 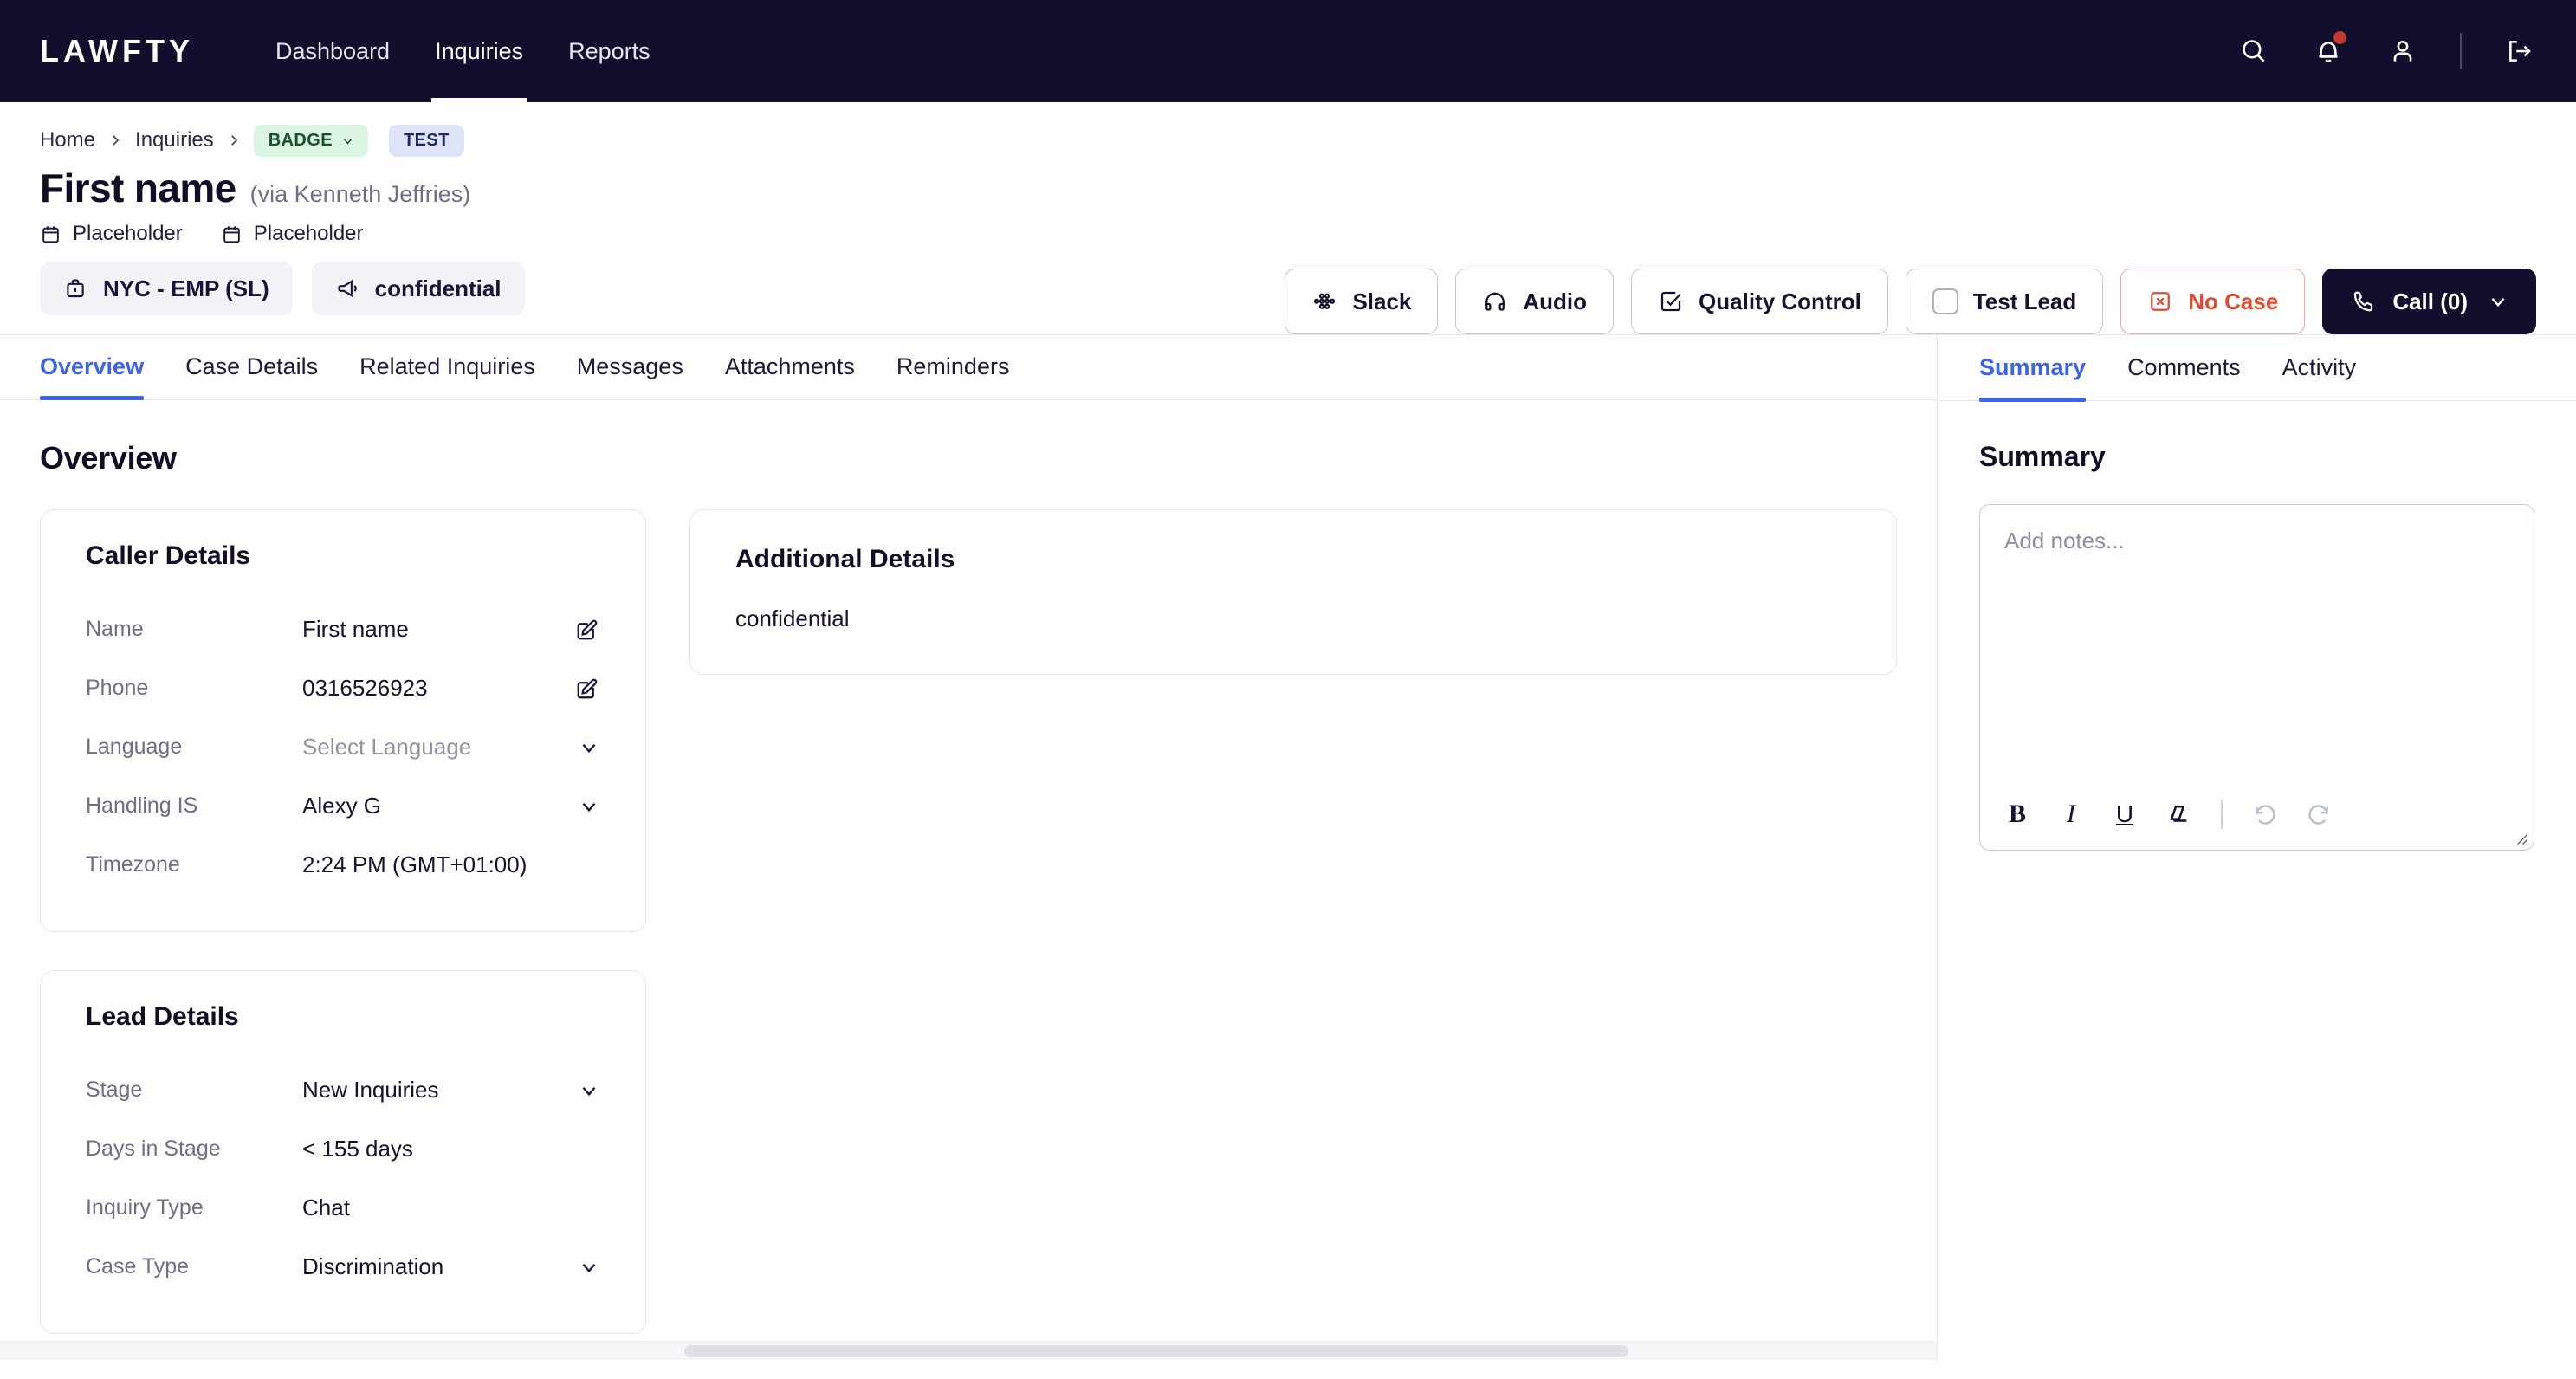 What do you see at coordinates (2265, 815) in the screenshot?
I see `undo-icon` at bounding box center [2265, 815].